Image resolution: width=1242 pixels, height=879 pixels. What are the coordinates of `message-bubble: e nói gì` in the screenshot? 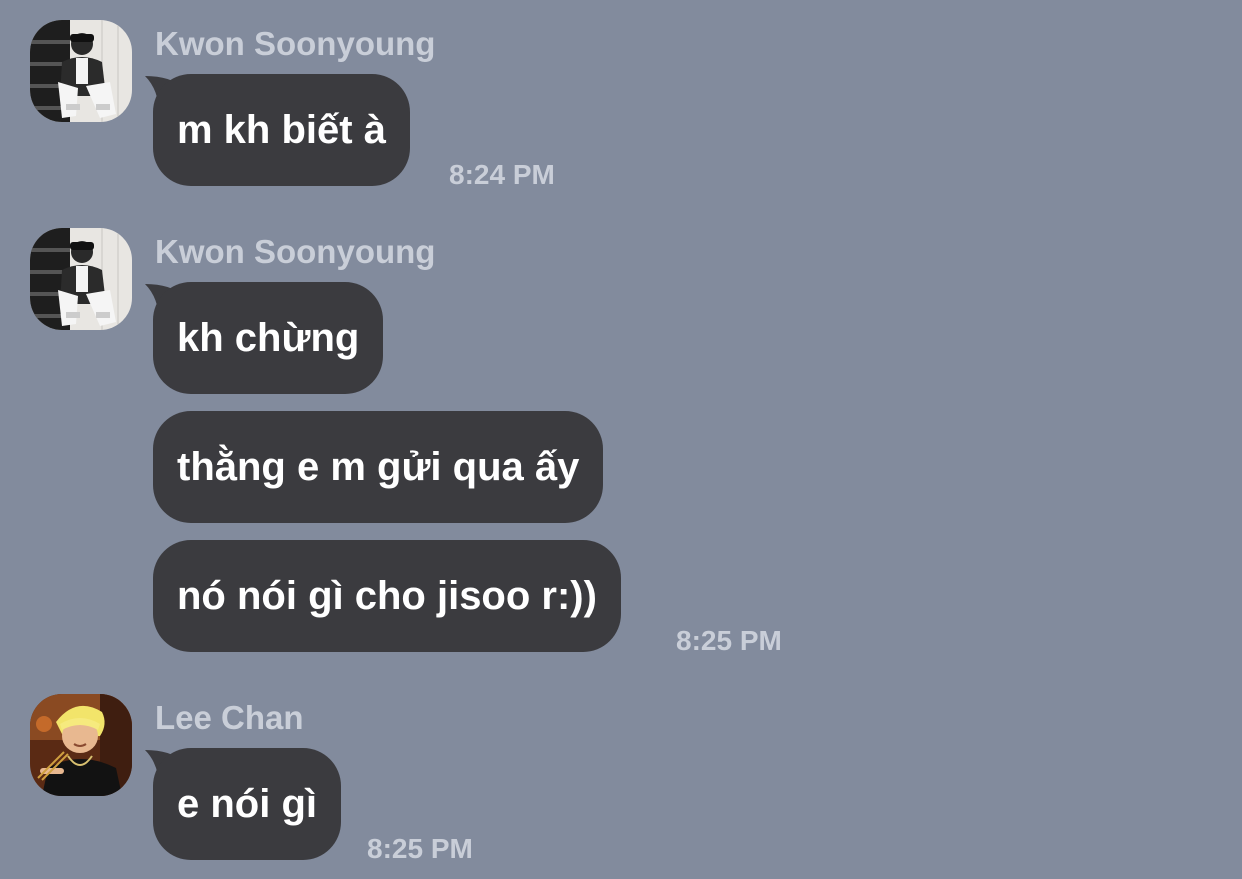 It's located at (247, 804).